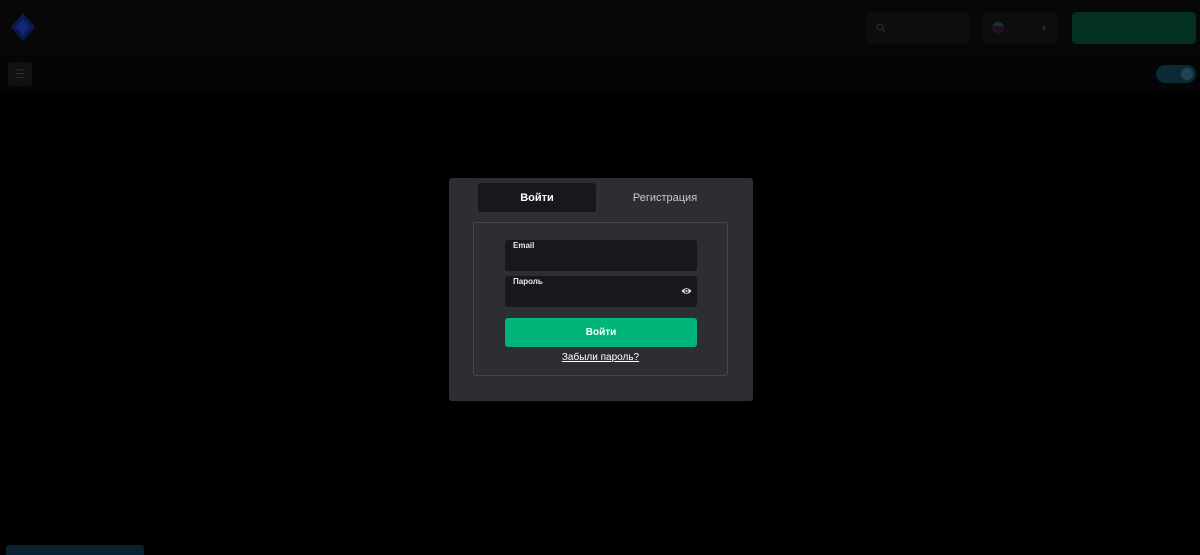 Image resolution: width=1200 pixels, height=555 pixels. What do you see at coordinates (600, 74) in the screenshot?
I see `sub-header` at bounding box center [600, 74].